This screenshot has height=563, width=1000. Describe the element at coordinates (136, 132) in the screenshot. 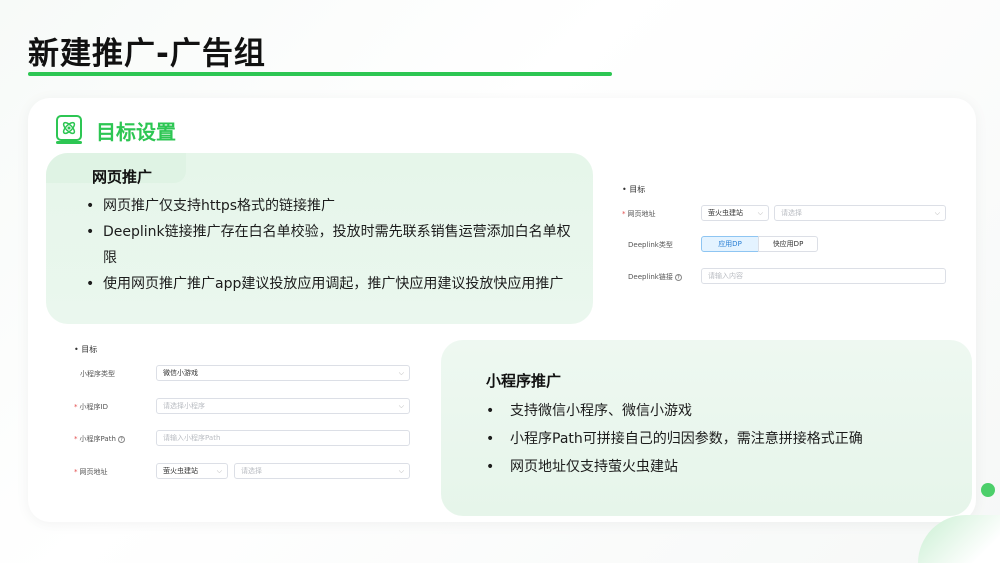

I see `section-title: 目标设置` at that location.